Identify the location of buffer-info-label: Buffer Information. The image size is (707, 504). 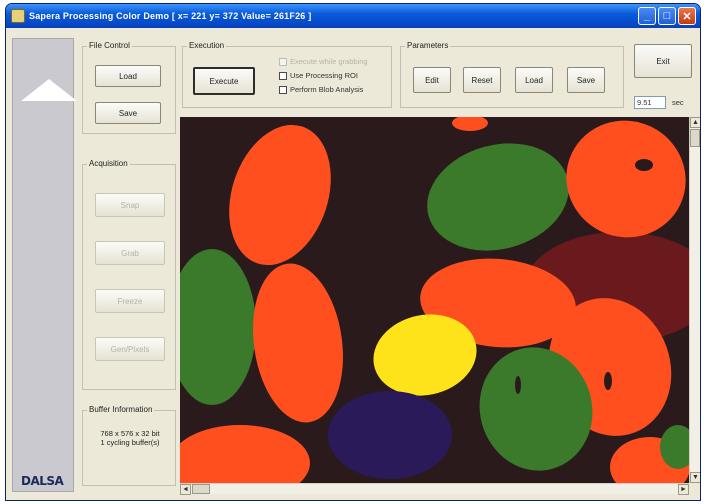
(121, 409).